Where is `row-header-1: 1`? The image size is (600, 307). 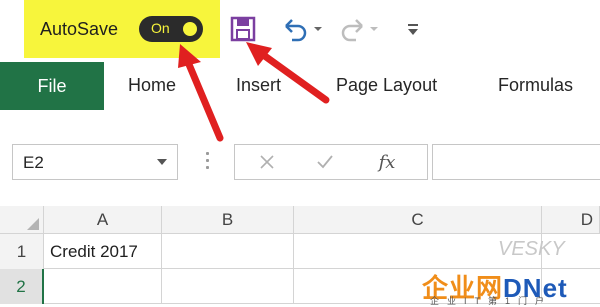 row-header-1: 1 is located at coordinates (22, 251).